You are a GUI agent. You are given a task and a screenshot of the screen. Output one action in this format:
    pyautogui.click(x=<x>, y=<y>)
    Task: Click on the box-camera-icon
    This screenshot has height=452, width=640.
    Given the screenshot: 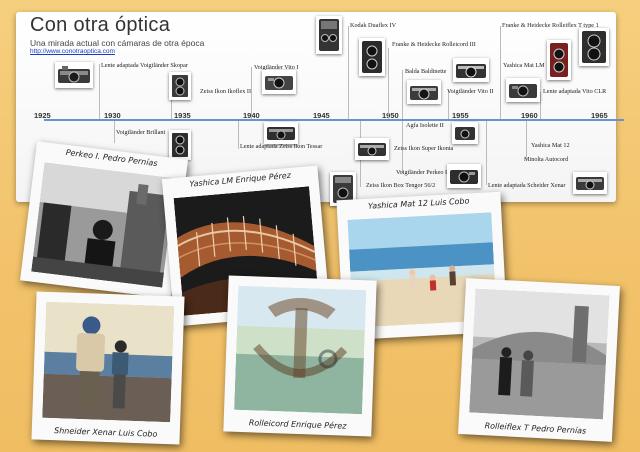 What is the action you would take?
    pyautogui.click(x=329, y=35)
    